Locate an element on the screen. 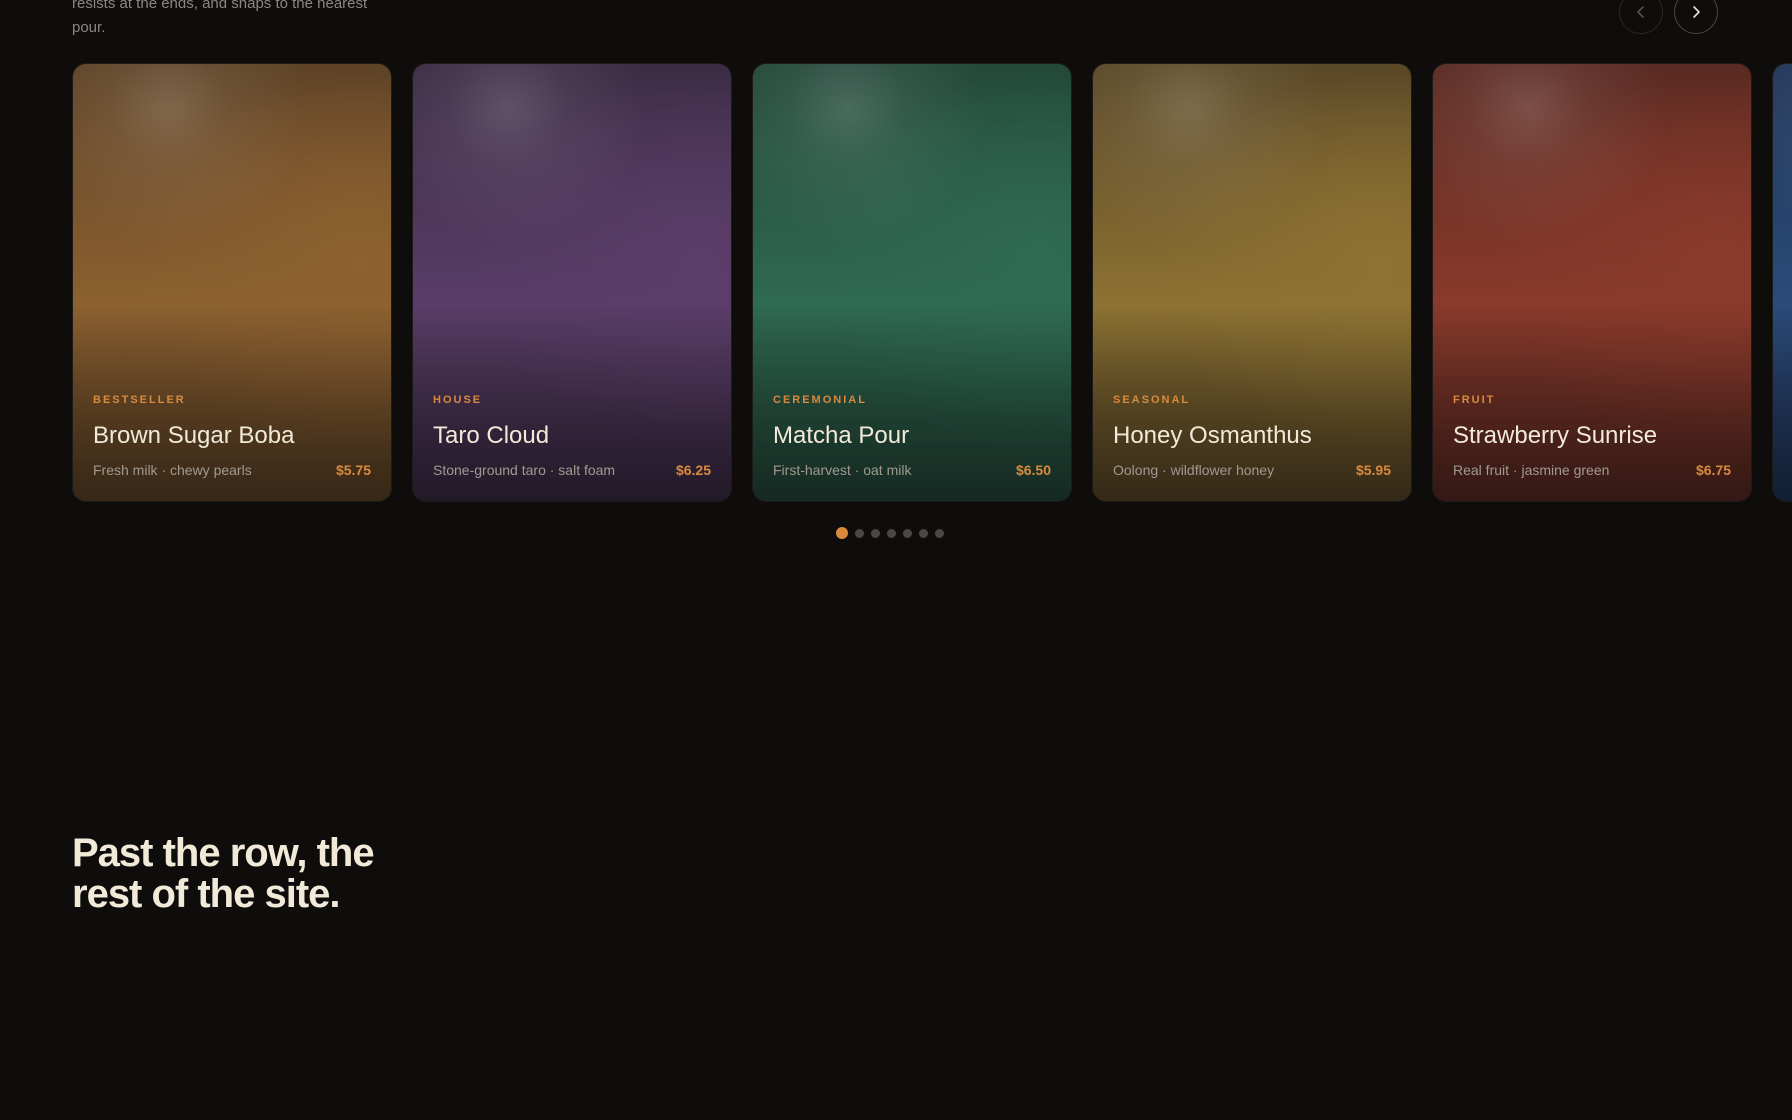 Image resolution: width=1792 pixels, height=1120 pixels. card-tag: SEASONAL is located at coordinates (1152, 400).